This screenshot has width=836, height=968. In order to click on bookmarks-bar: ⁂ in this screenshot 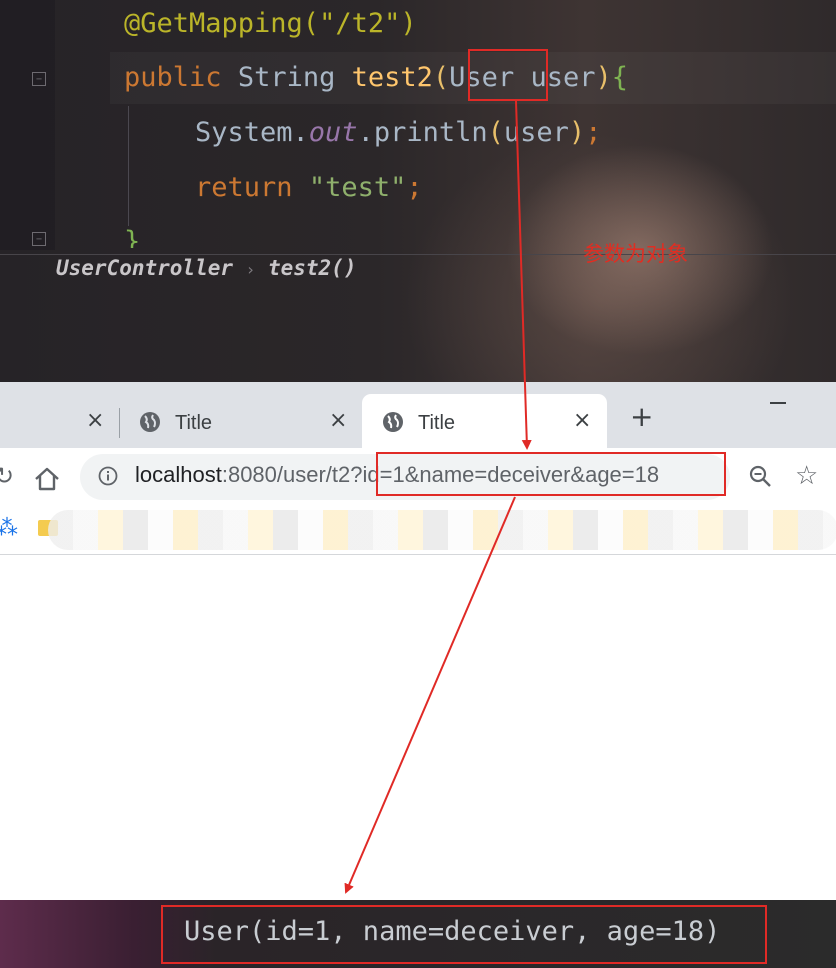, I will do `click(418, 530)`.